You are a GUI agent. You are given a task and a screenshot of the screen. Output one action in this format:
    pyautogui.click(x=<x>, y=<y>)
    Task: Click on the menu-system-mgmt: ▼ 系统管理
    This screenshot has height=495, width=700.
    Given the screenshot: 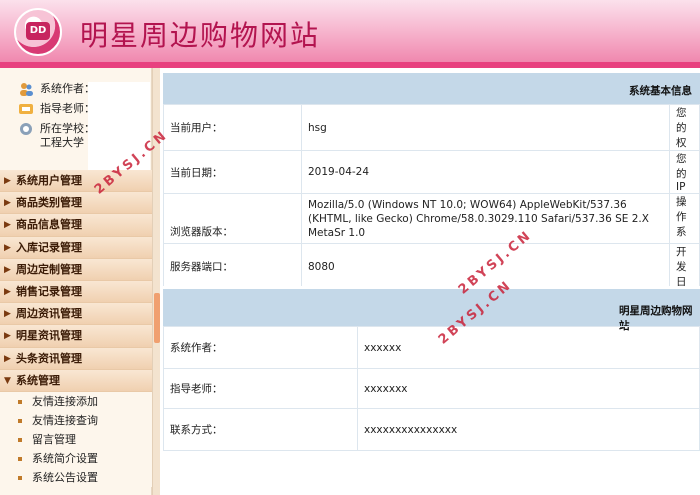 What is the action you would take?
    pyautogui.click(x=76, y=380)
    